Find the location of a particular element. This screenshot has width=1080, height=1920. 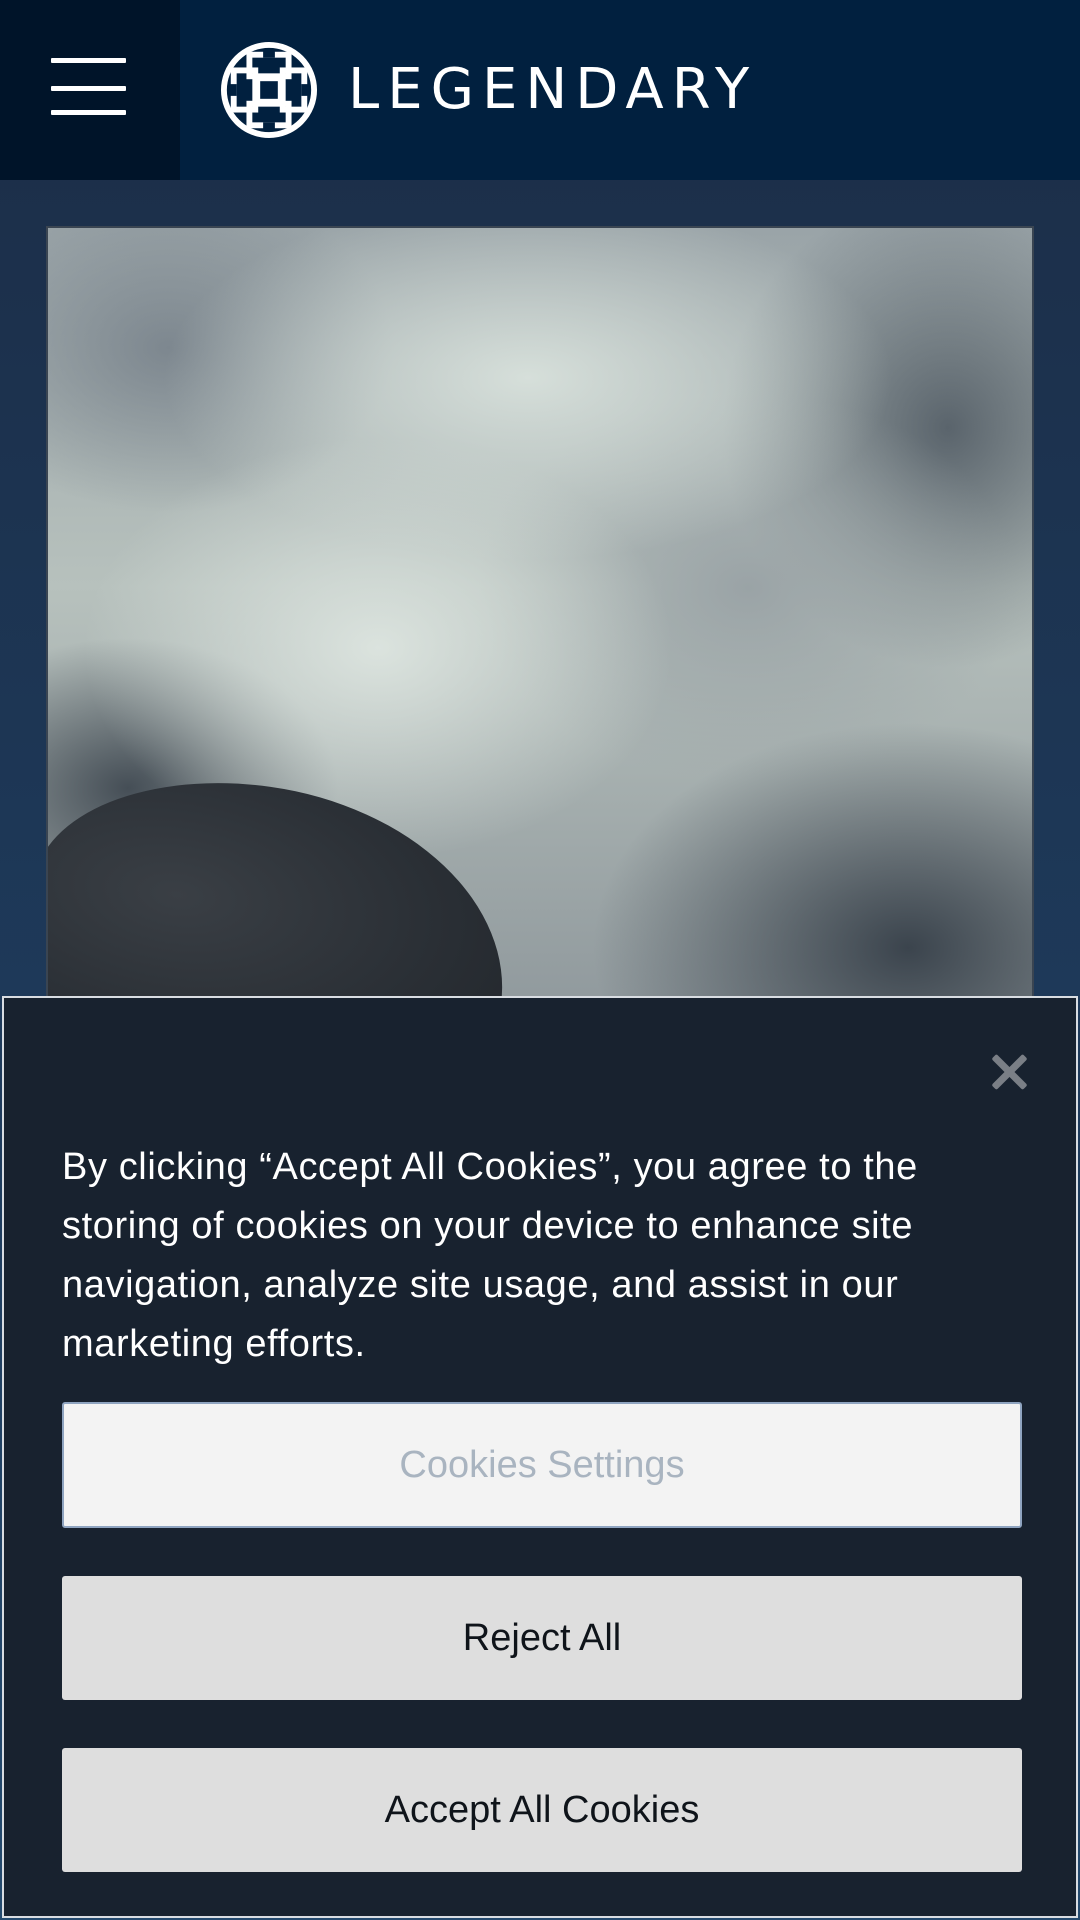

site-header: LEGENDARY is located at coordinates (540, 90).